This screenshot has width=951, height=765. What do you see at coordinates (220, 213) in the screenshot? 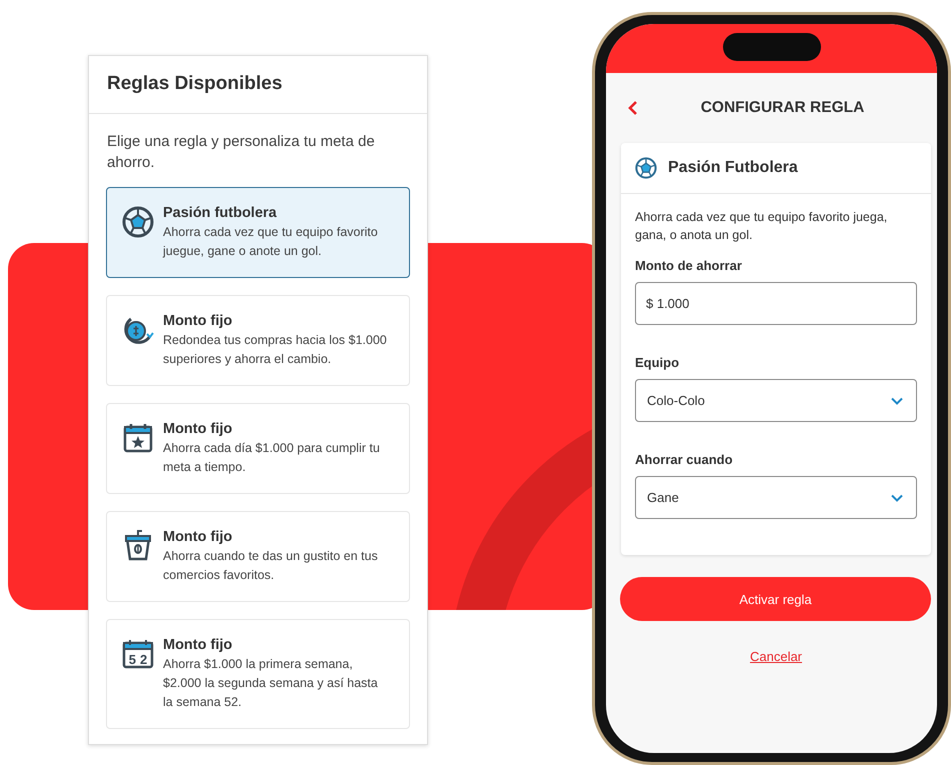
I see `rule-title: Pasión futbolera` at bounding box center [220, 213].